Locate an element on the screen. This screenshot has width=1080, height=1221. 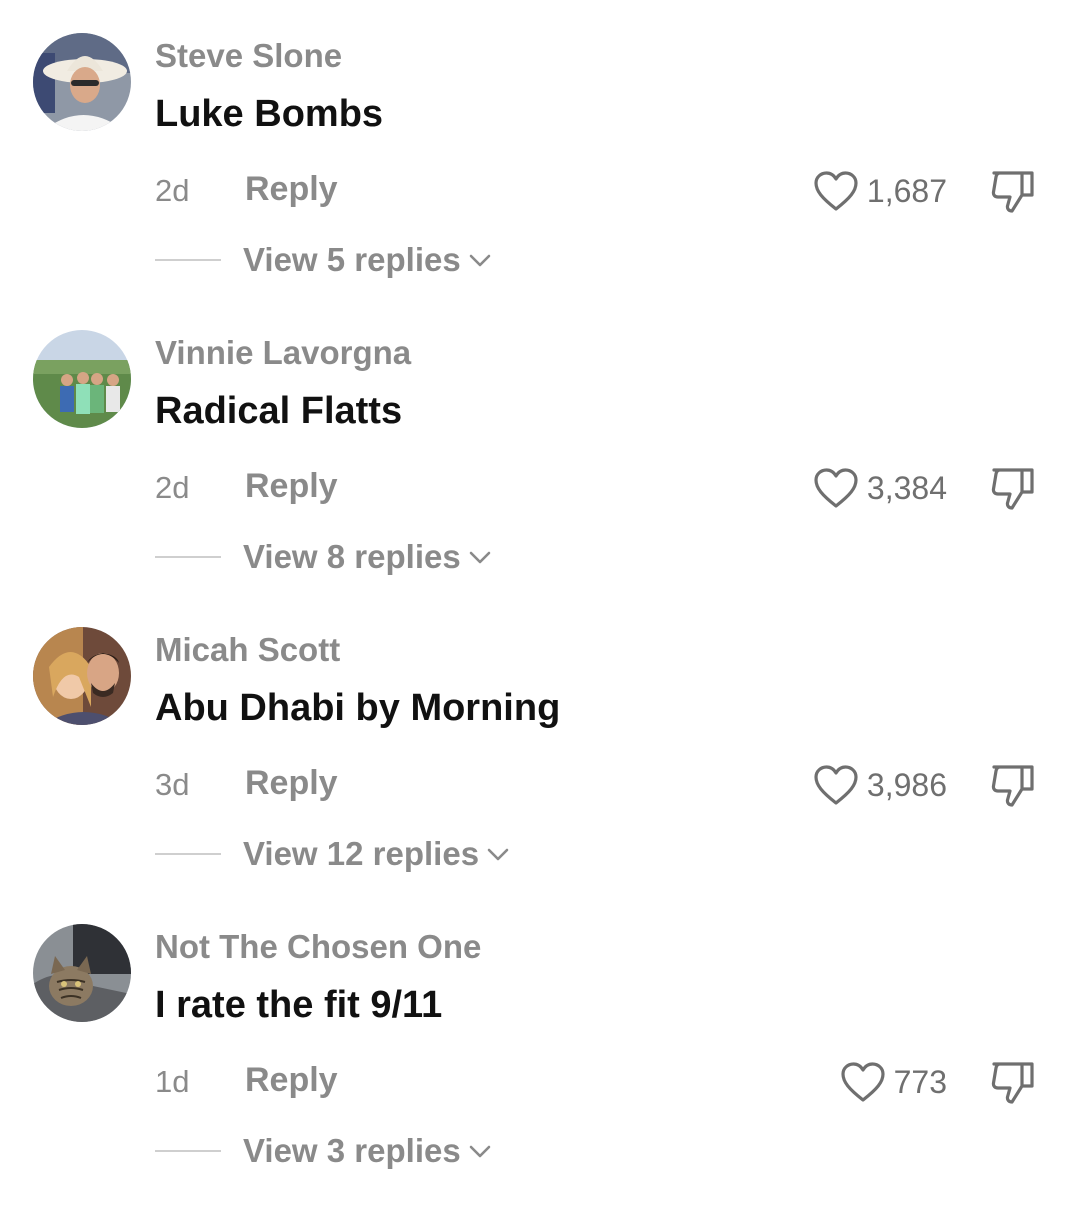
view-replies-button: View 3 replies is located at coordinates (368, 1151).